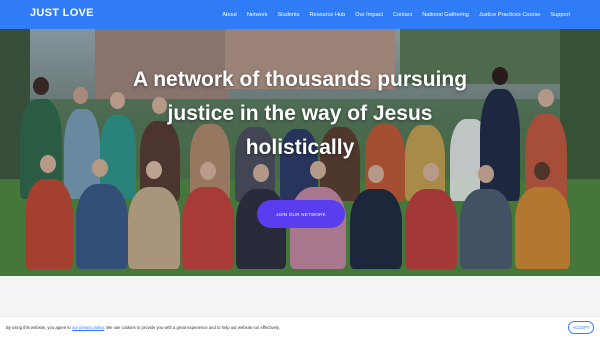 This screenshot has width=600, height=338. I want to click on hero-title-line-2: justice in the way of Jesus, so click(300, 113).